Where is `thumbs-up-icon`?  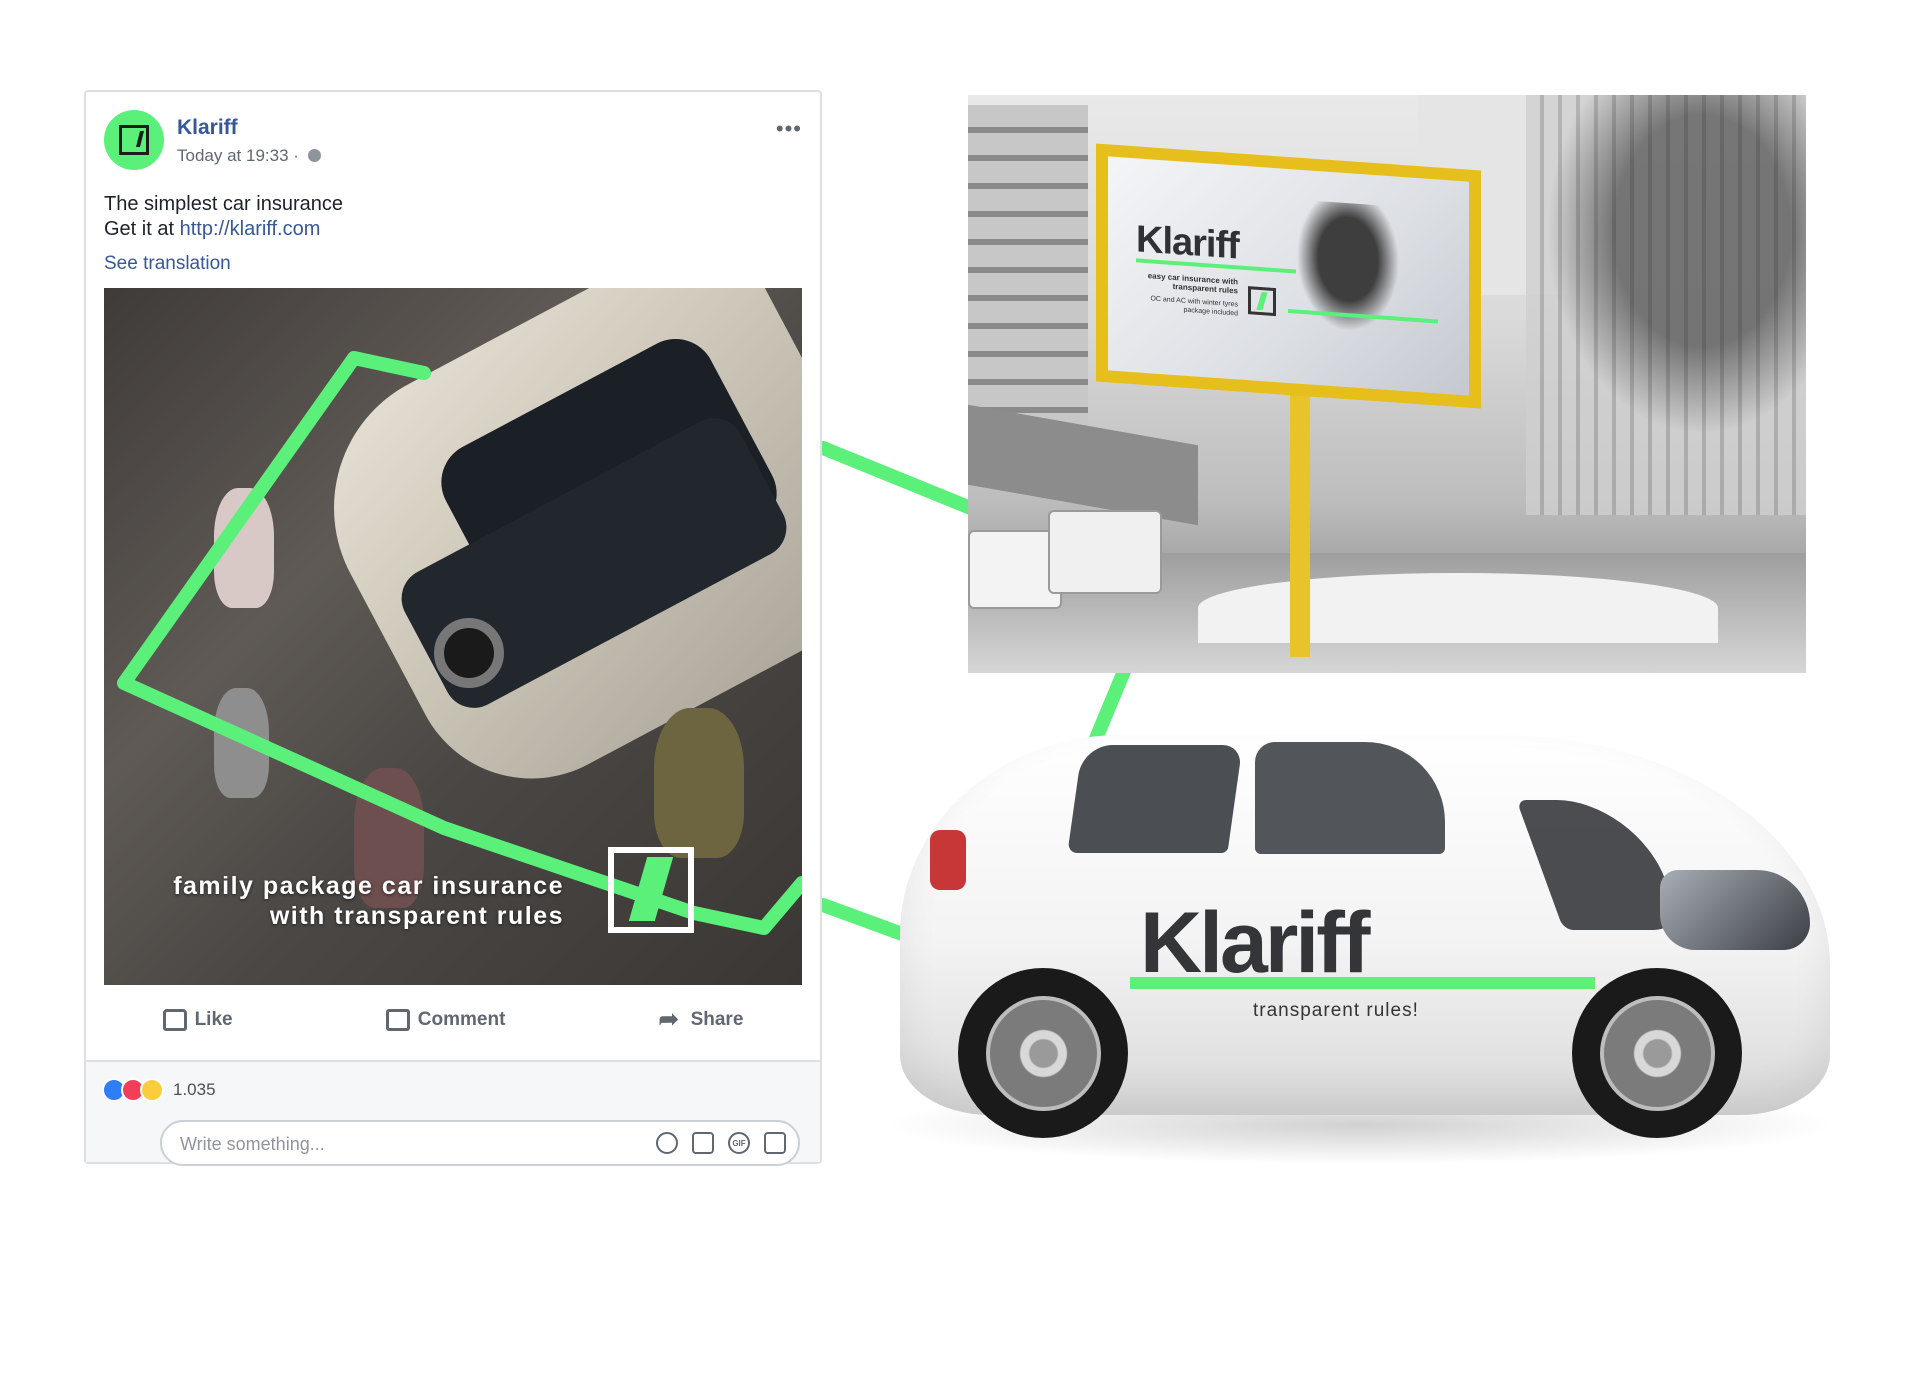
thumbs-up-icon is located at coordinates (174, 1020).